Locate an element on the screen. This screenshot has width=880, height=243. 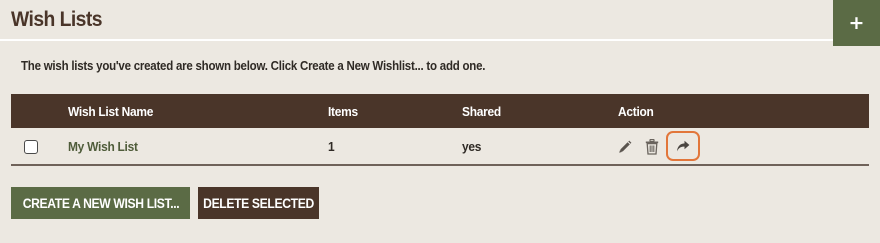
page-title: Wish Lists is located at coordinates (56, 19).